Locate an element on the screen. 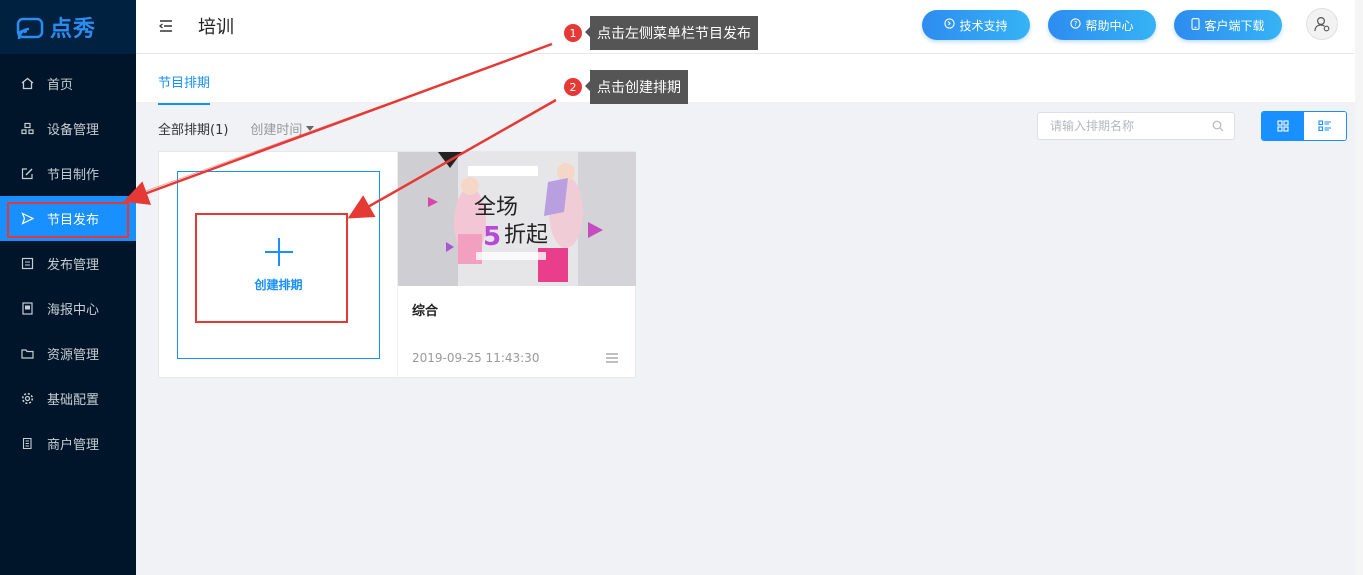 The image size is (1363, 575). send-icon is located at coordinates (27, 219).